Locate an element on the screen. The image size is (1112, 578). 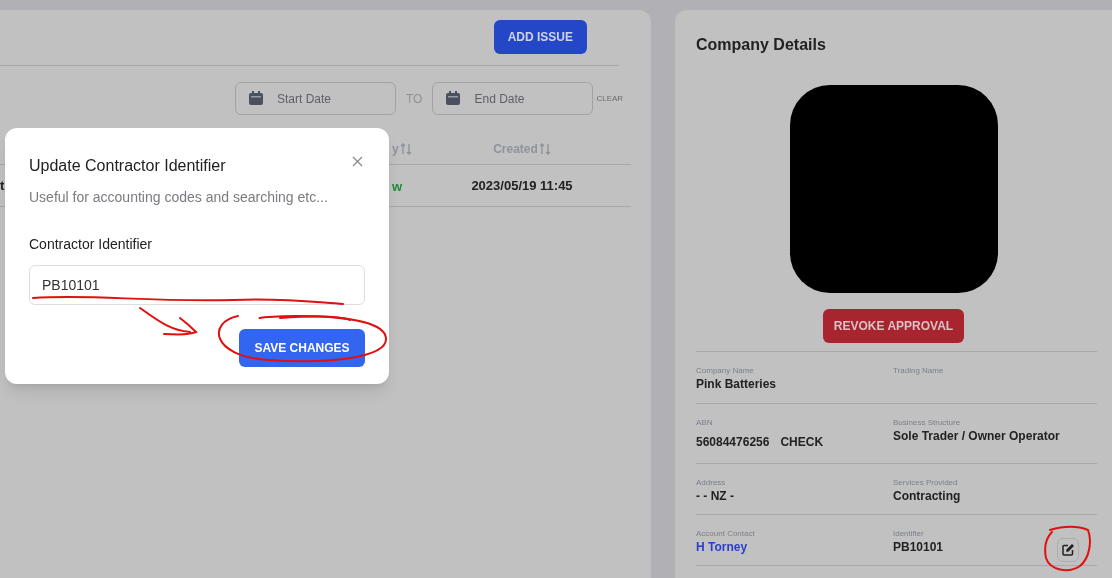
check-link: CHECK is located at coordinates (802, 442).